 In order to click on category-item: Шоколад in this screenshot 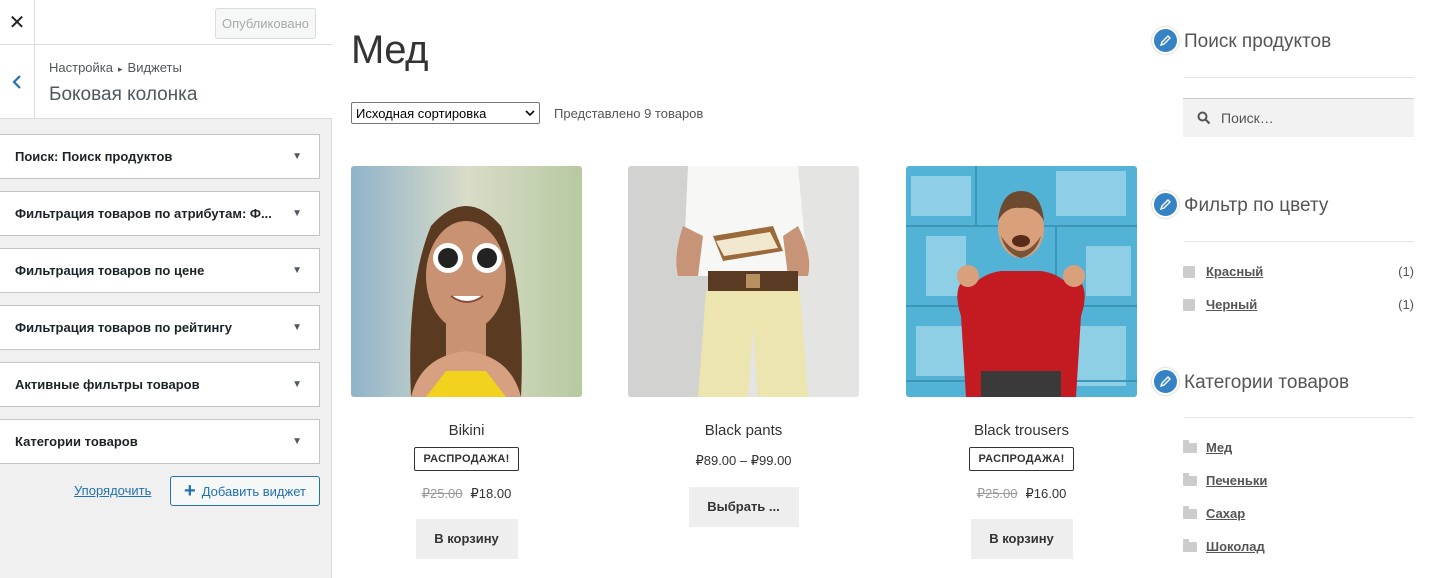, I will do `click(1224, 546)`.